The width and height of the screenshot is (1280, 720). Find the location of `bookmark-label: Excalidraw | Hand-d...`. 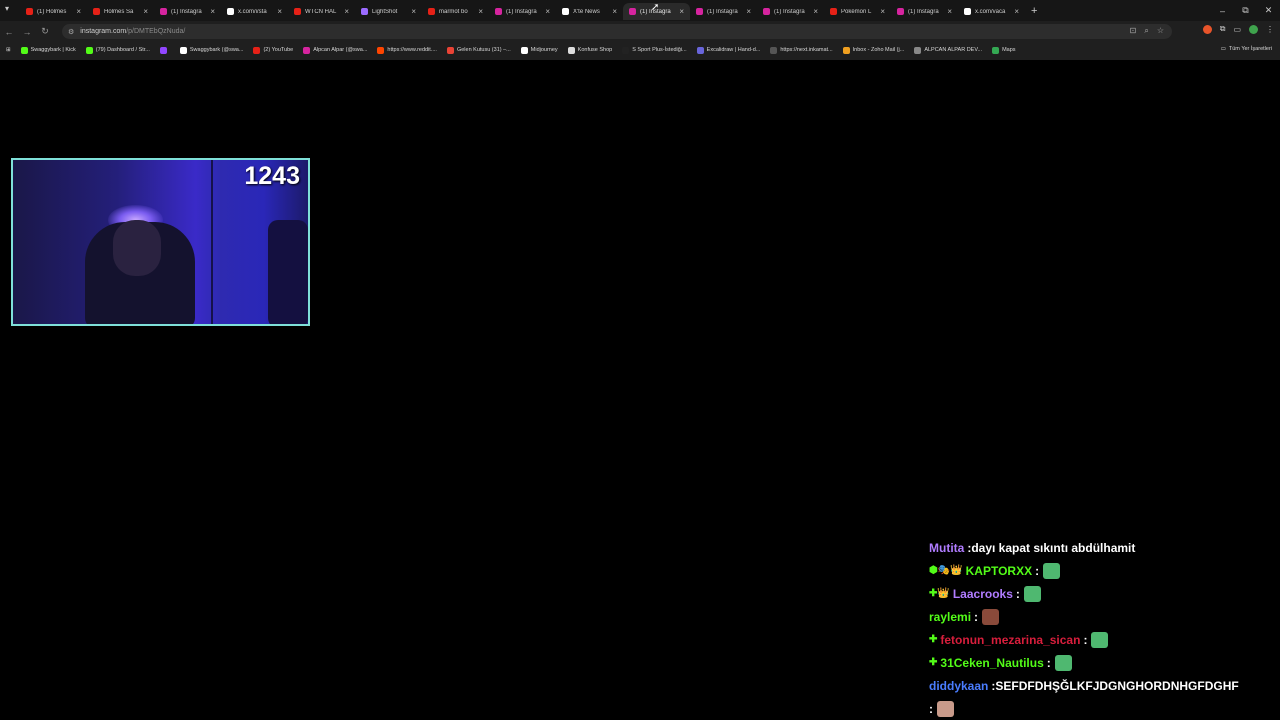

bookmark-label: Excalidraw | Hand-d... is located at coordinates (733, 50).